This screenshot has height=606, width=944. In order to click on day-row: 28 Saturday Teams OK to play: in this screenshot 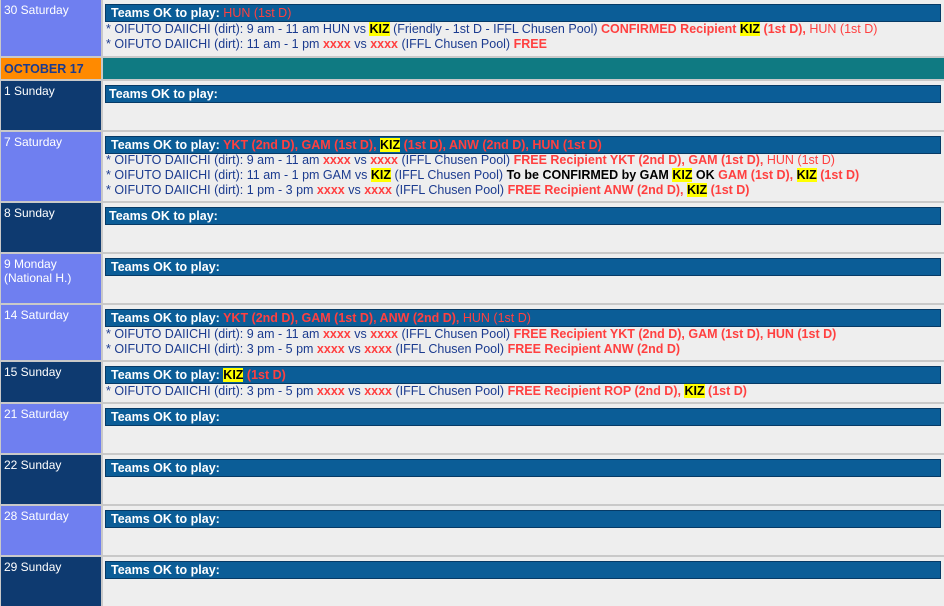, I will do `click(472, 530)`.